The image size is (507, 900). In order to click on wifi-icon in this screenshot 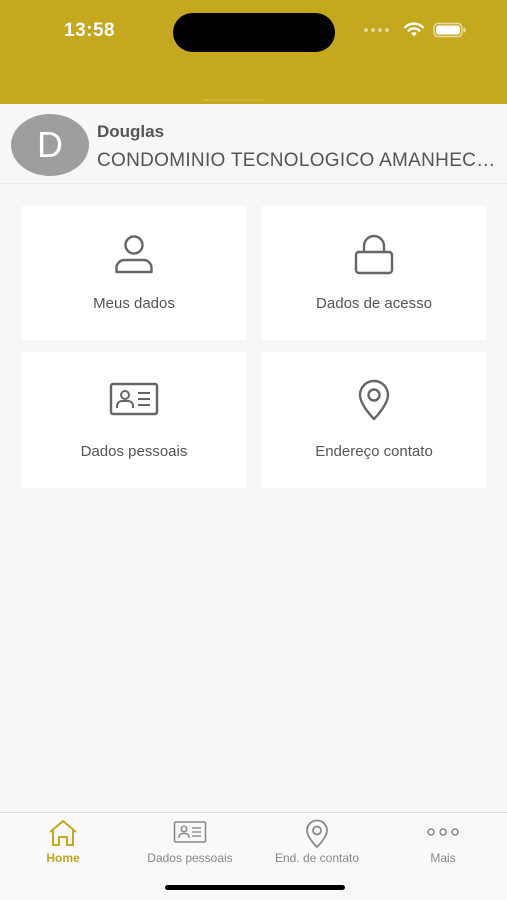, I will do `click(414, 29)`.